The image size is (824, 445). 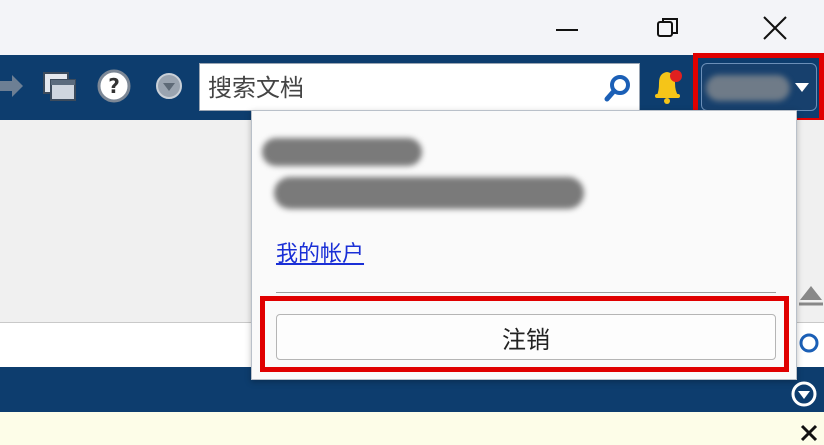 I want to click on restore-button, so click(x=668, y=28).